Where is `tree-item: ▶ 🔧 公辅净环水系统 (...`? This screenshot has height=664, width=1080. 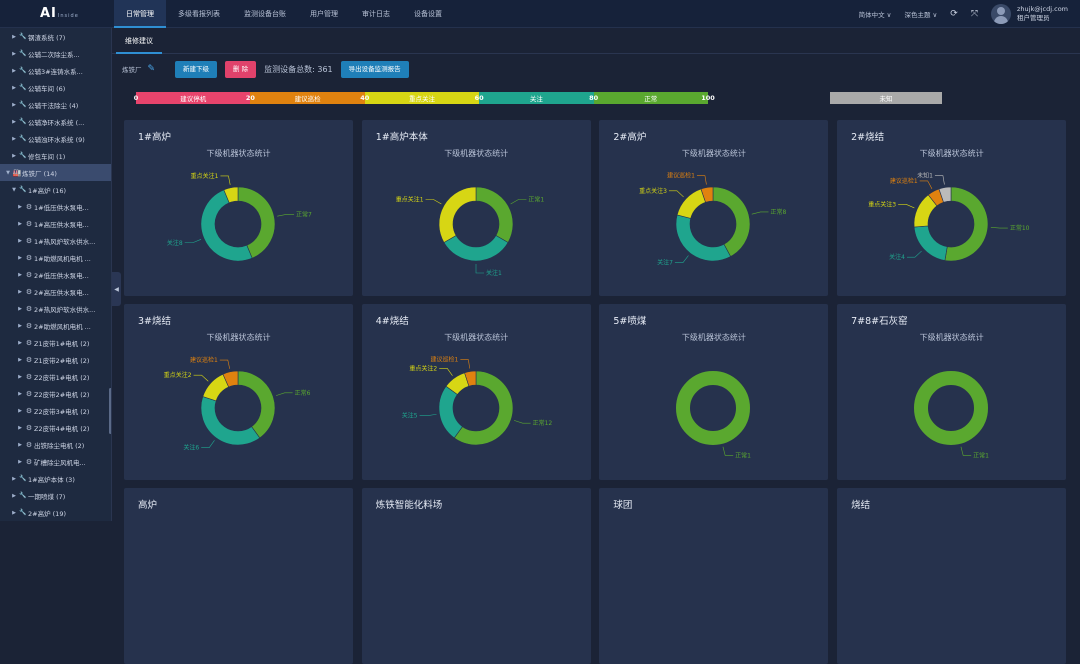 tree-item: ▶ 🔧 公辅净环水系统 (... is located at coordinates (55, 121).